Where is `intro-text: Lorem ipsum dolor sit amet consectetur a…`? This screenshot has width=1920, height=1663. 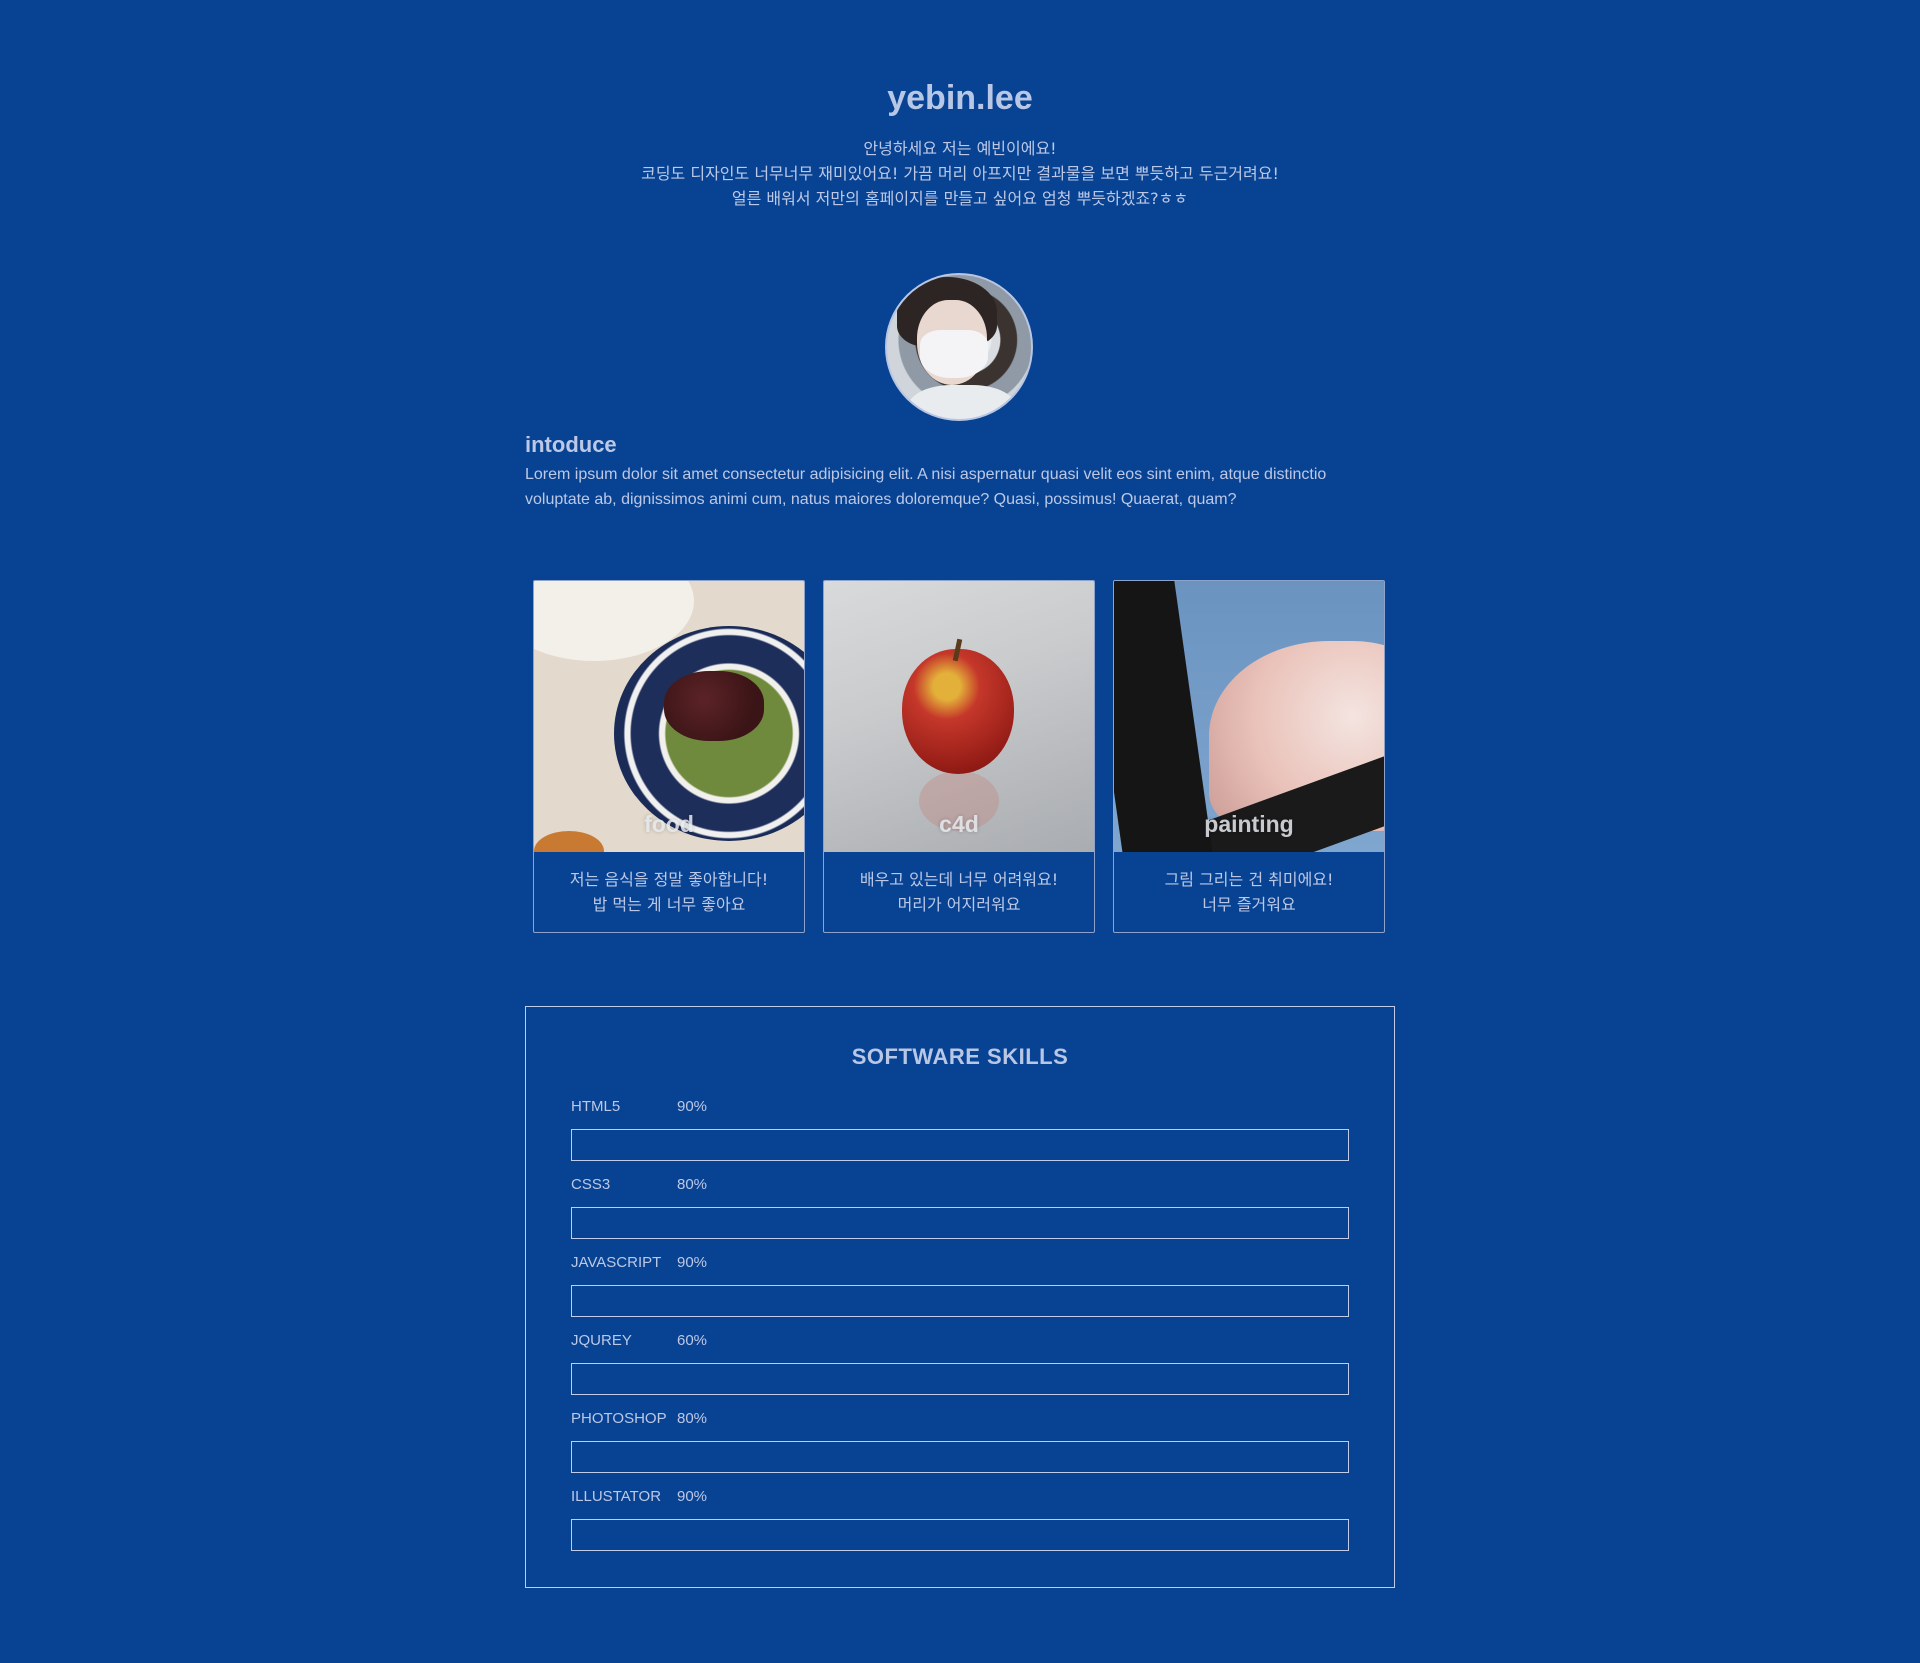
intro-text: Lorem ipsum dolor sit amet consectetur a… is located at coordinates (926, 487).